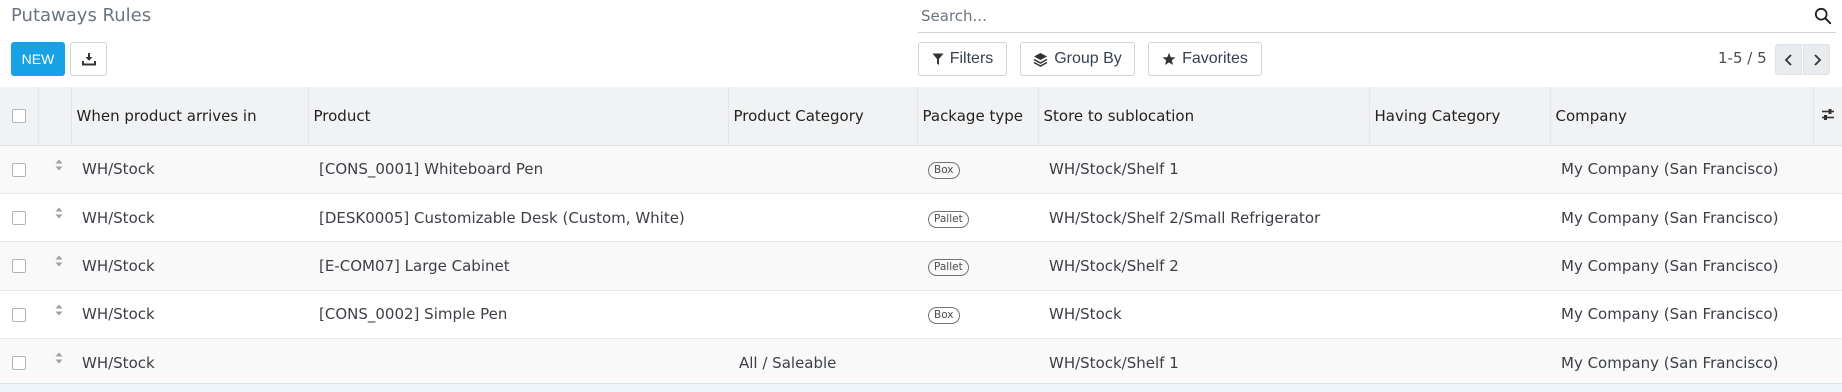  Describe the element at coordinates (978, 116) in the screenshot. I see `column-header-package-type: Package type` at that location.